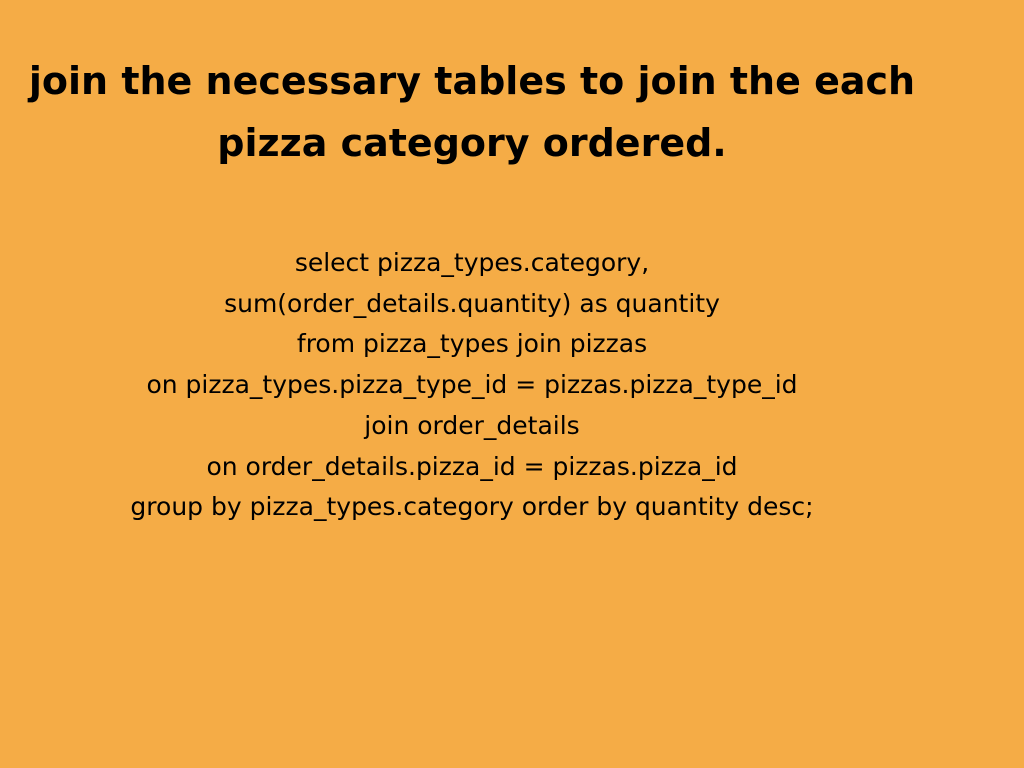 Image resolution: width=1024 pixels, height=768 pixels. I want to click on sql-line-select: select pizza_types.category,, so click(472, 262).